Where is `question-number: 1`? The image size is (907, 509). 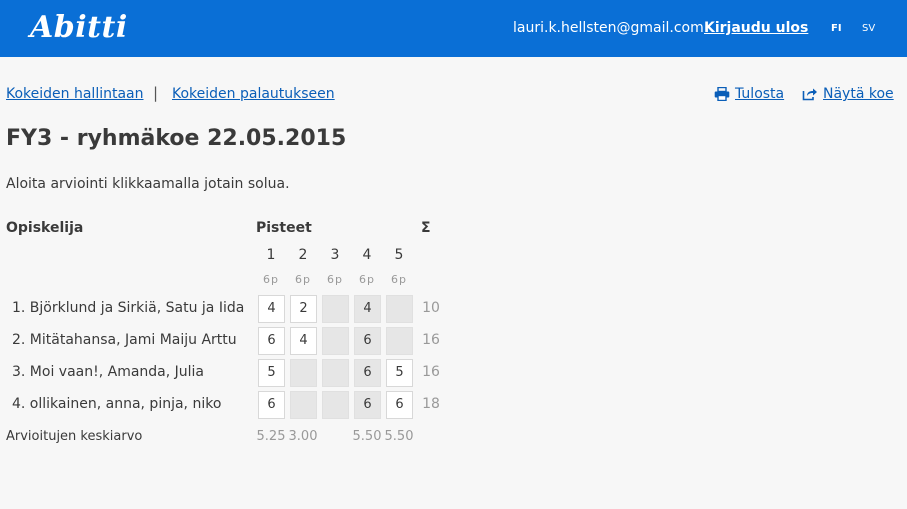
question-number: 1 is located at coordinates (271, 255).